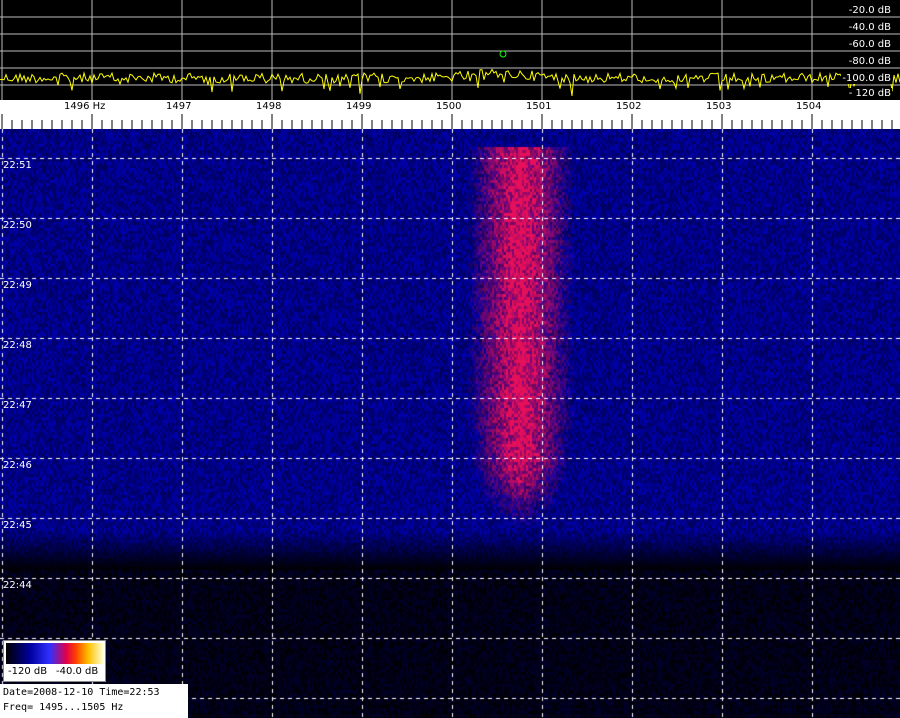 The width and height of the screenshot is (900, 718). Describe the element at coordinates (869, 61) in the screenshot. I see `db-label-80: -80.0 dB` at that location.